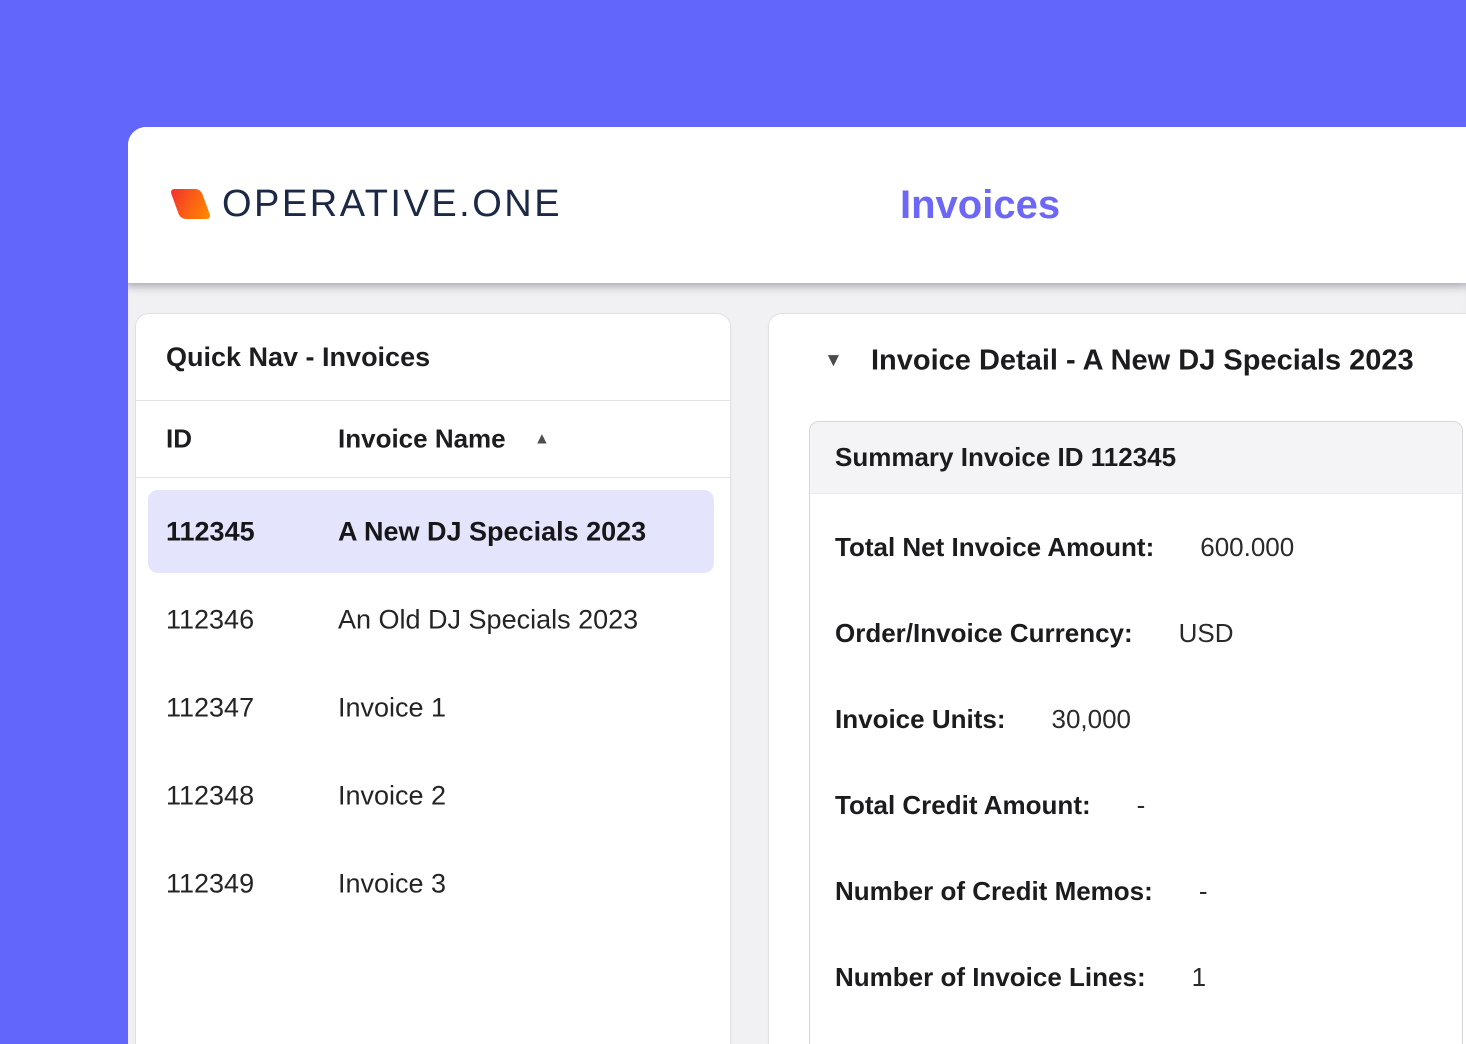 The image size is (1466, 1044). I want to click on invoice-name: Invoice 2, so click(392, 795).